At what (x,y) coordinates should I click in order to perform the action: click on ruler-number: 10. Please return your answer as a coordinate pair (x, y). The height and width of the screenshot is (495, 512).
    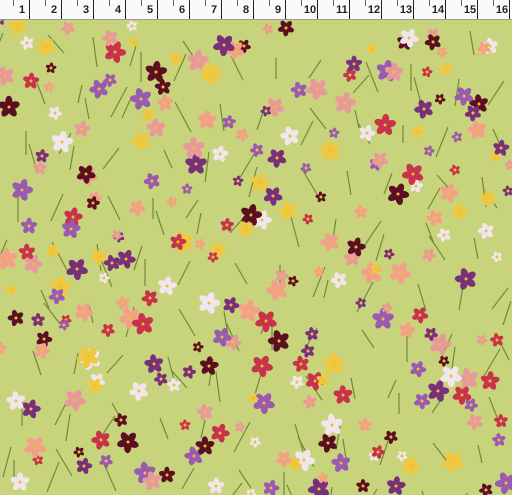
    Looking at the image, I should click on (310, 10).